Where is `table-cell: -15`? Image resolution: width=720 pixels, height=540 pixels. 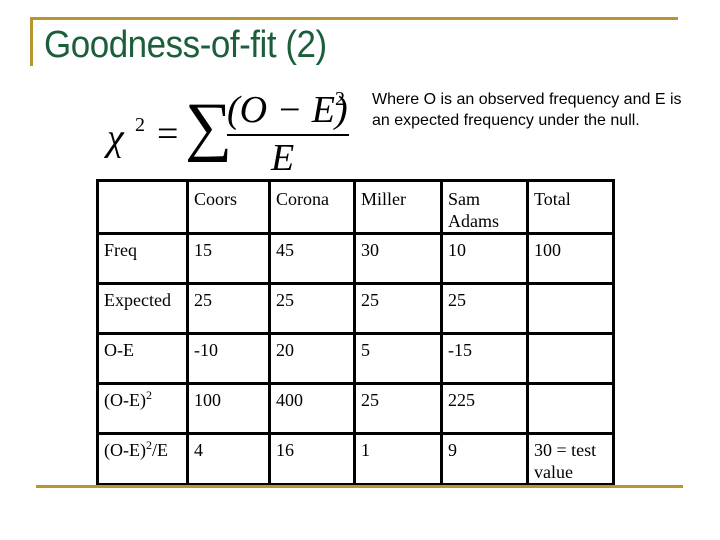
table-cell: -15 is located at coordinates (484, 358).